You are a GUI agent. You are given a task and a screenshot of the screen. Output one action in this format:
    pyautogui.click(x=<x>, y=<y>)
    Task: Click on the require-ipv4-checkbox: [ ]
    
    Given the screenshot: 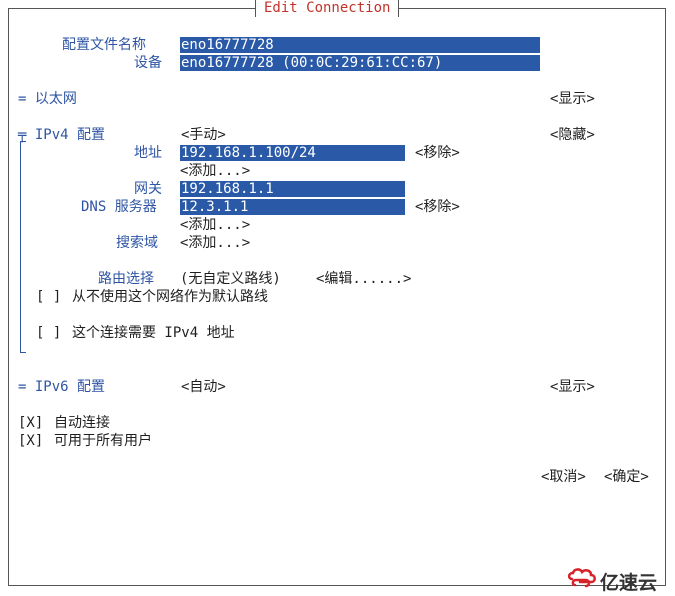 What is the action you would take?
    pyautogui.click(x=48, y=333)
    